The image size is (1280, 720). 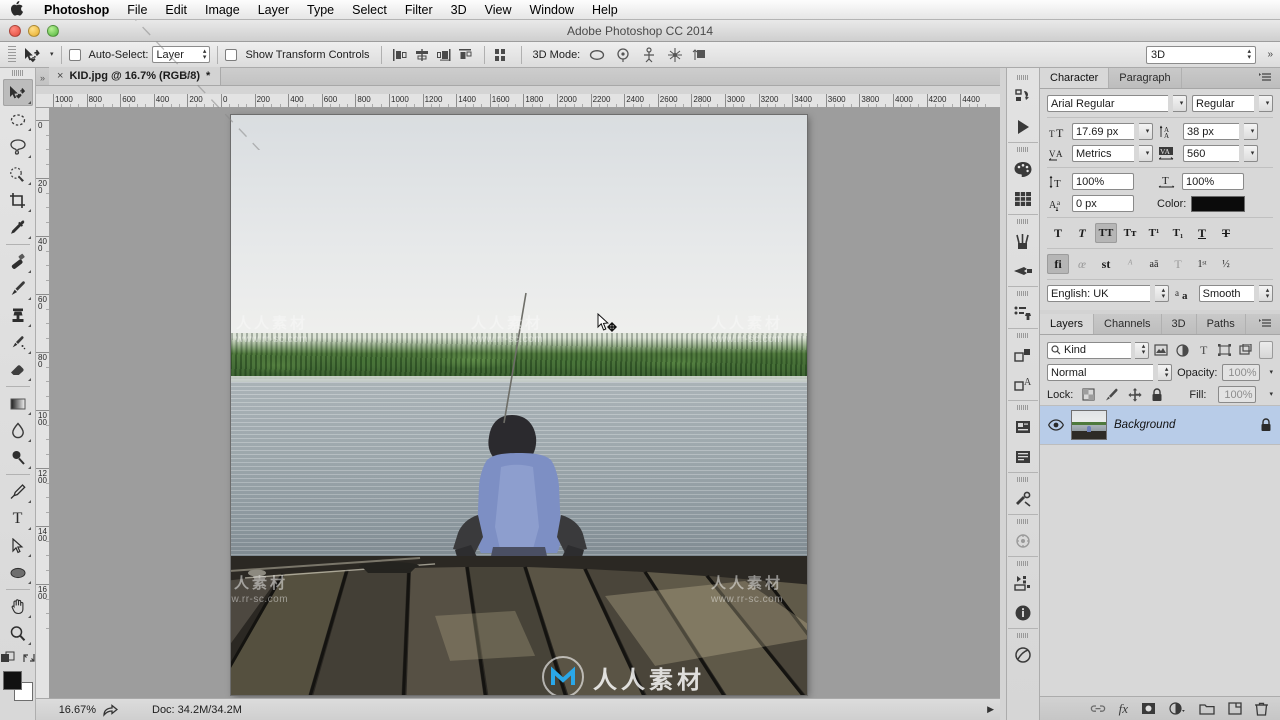 What do you see at coordinates (18, 200) in the screenshot?
I see `tool-crop` at bounding box center [18, 200].